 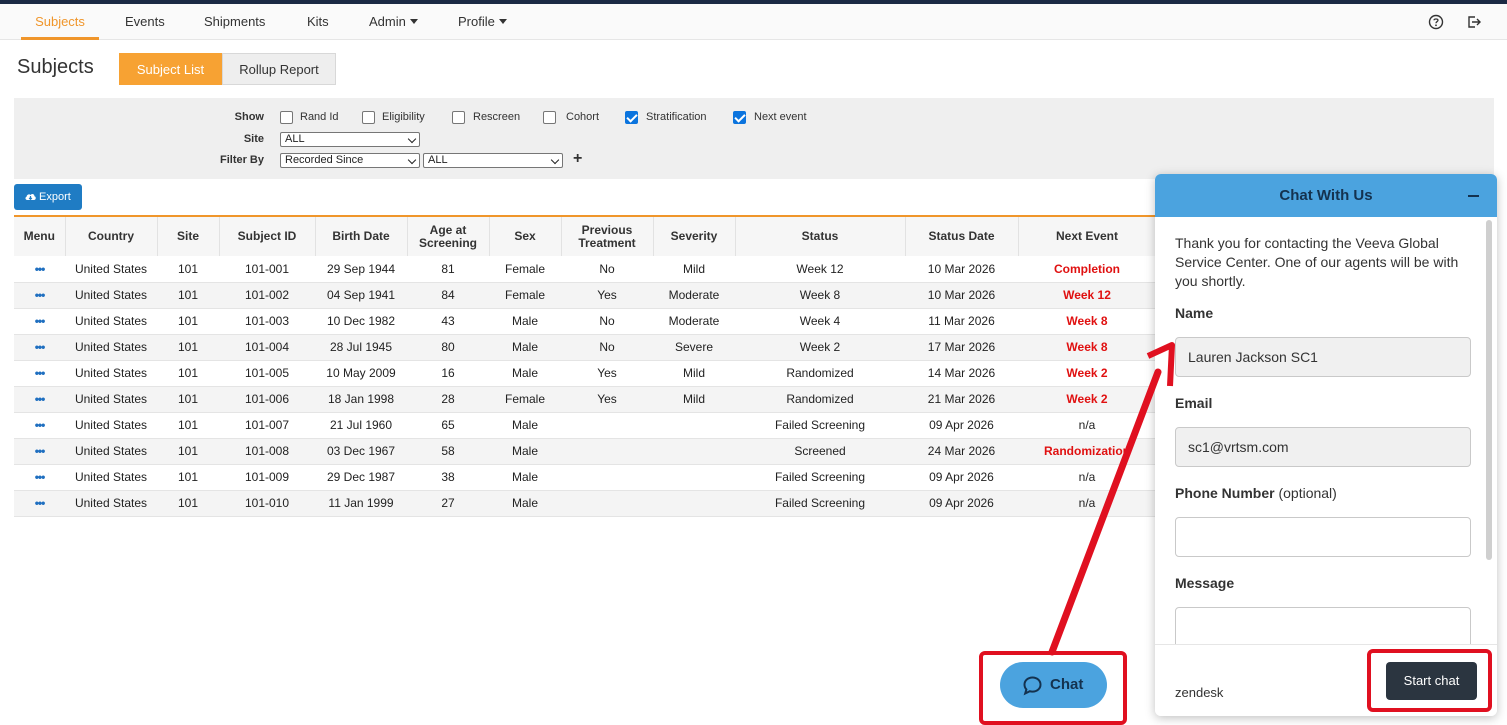 What do you see at coordinates (577, 159) in the screenshot?
I see `add-filter-button: +` at bounding box center [577, 159].